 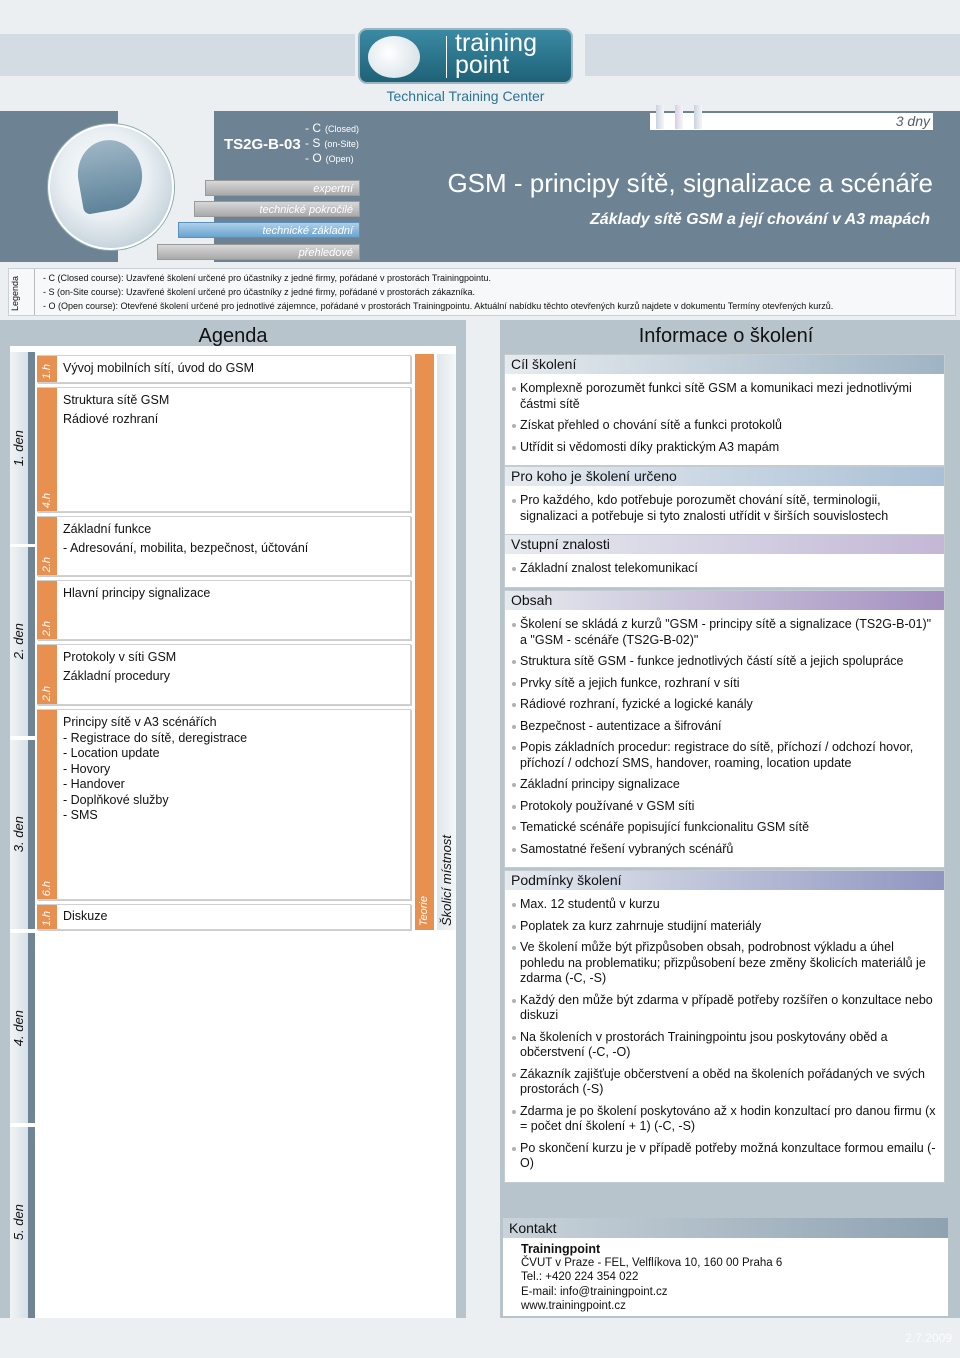 What do you see at coordinates (15, 293) in the screenshot?
I see `legend-title: Legenda` at bounding box center [15, 293].